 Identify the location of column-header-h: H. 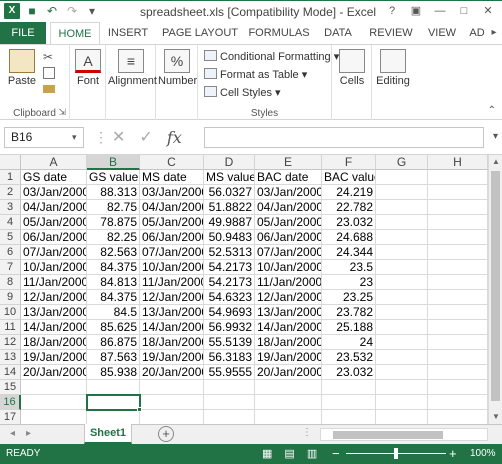
(458, 162).